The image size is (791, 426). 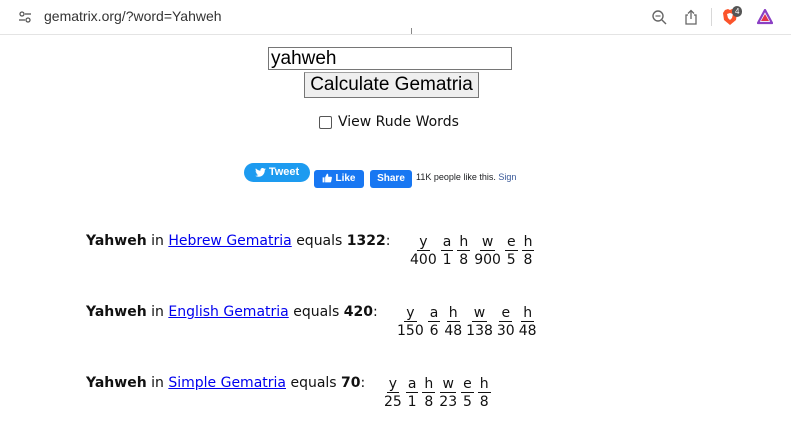 I want to click on letter-value: 138, so click(x=479, y=331).